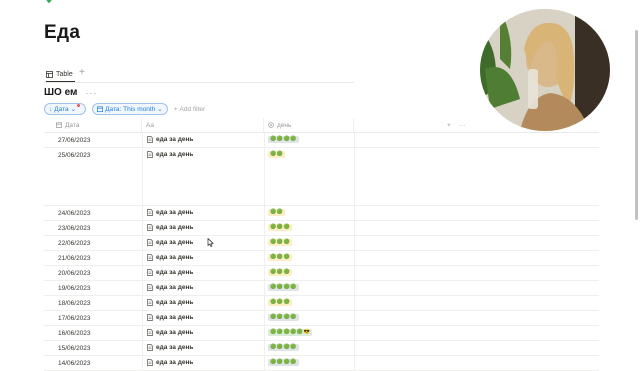 This screenshot has height=371, width=640. I want to click on cell-date: 27/06/2023, so click(93, 140).